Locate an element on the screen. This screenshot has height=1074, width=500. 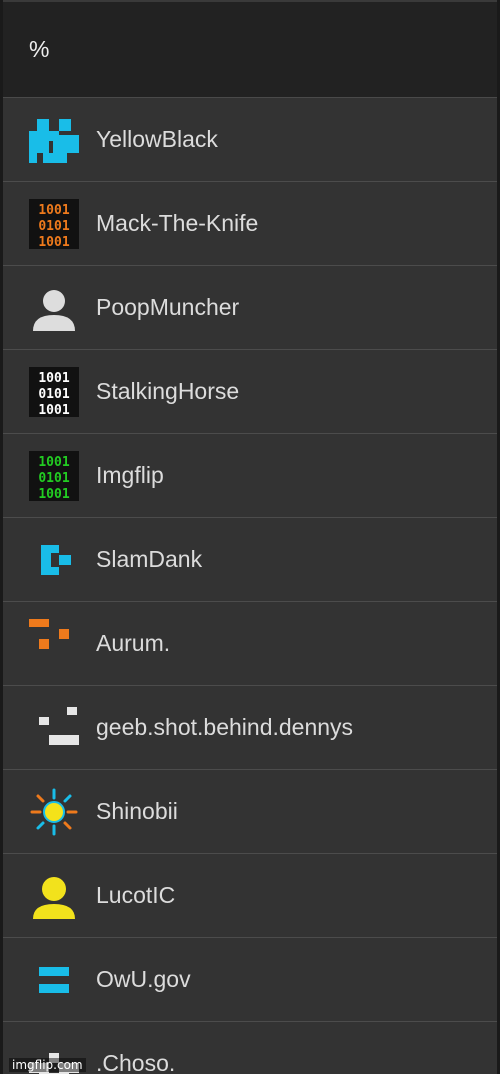
sun-burst-icon is located at coordinates (54, 811).